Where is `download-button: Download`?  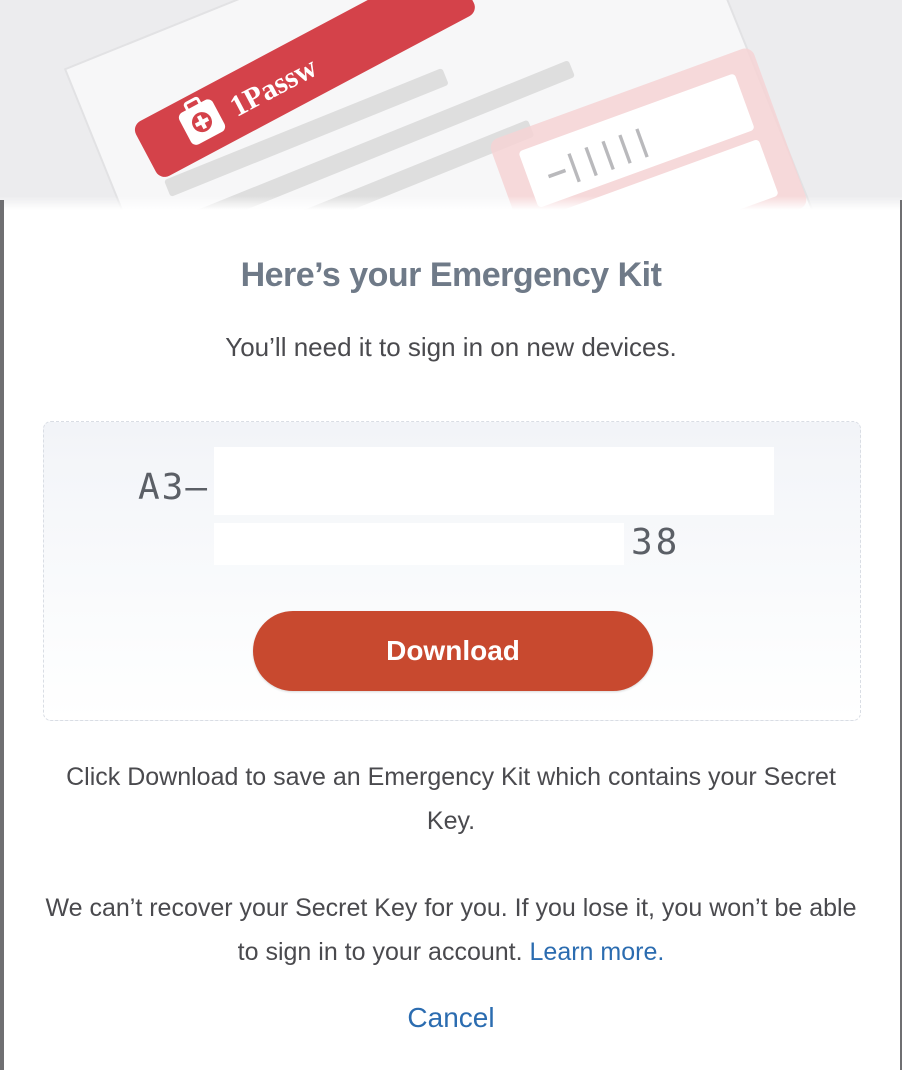
download-button: Download is located at coordinates (453, 651).